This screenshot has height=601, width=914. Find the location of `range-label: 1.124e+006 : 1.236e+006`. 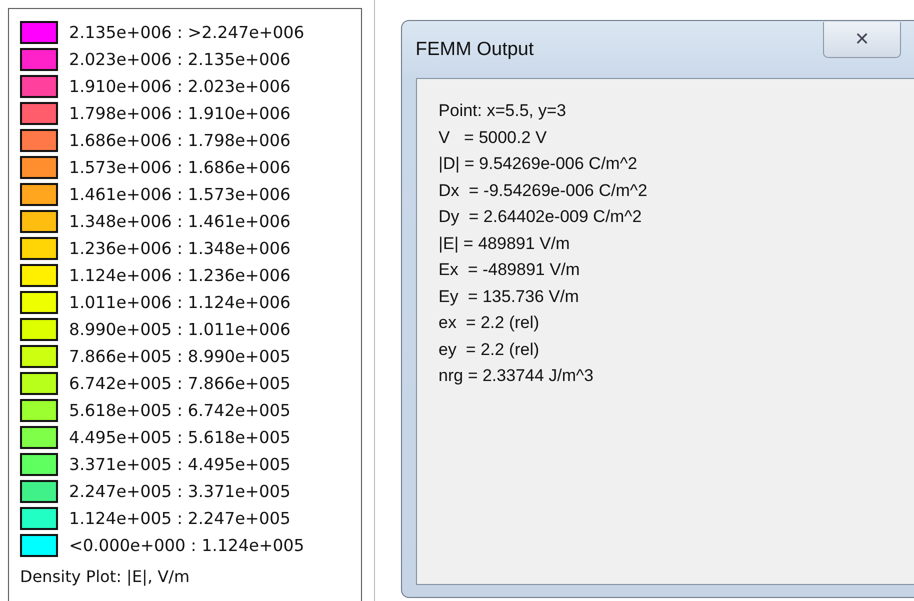

range-label: 1.124e+006 : 1.236e+006 is located at coordinates (179, 275).